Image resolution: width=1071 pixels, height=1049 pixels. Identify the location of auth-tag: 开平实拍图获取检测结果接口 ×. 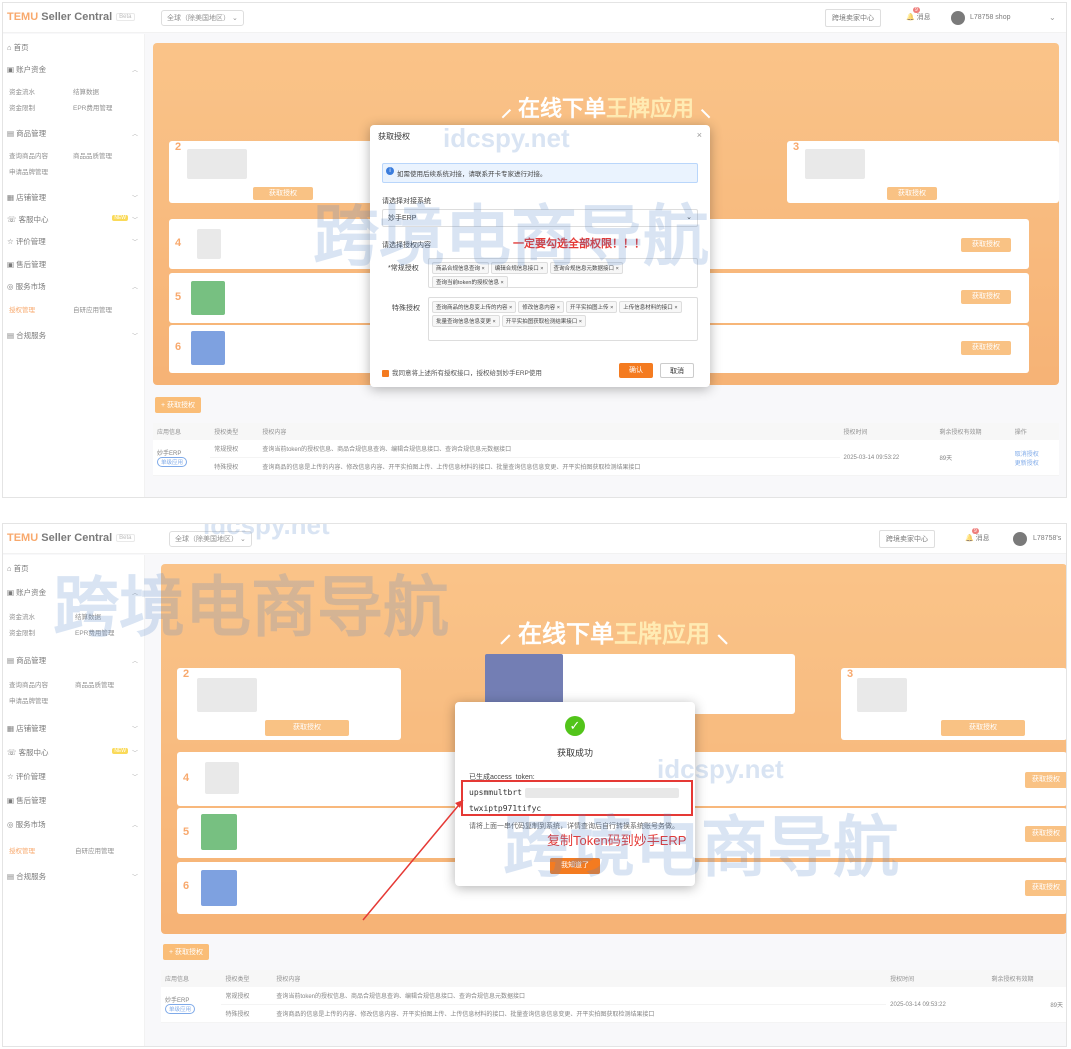
(544, 321).